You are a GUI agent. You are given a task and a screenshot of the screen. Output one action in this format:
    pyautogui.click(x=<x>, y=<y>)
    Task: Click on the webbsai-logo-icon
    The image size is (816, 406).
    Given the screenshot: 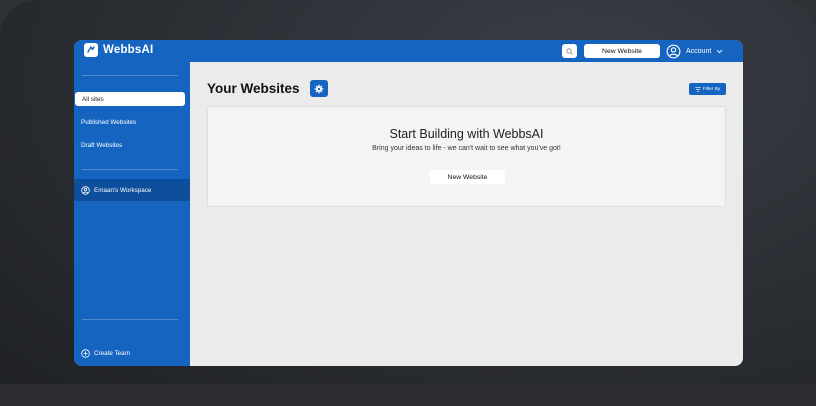 What is the action you would take?
    pyautogui.click(x=91, y=50)
    